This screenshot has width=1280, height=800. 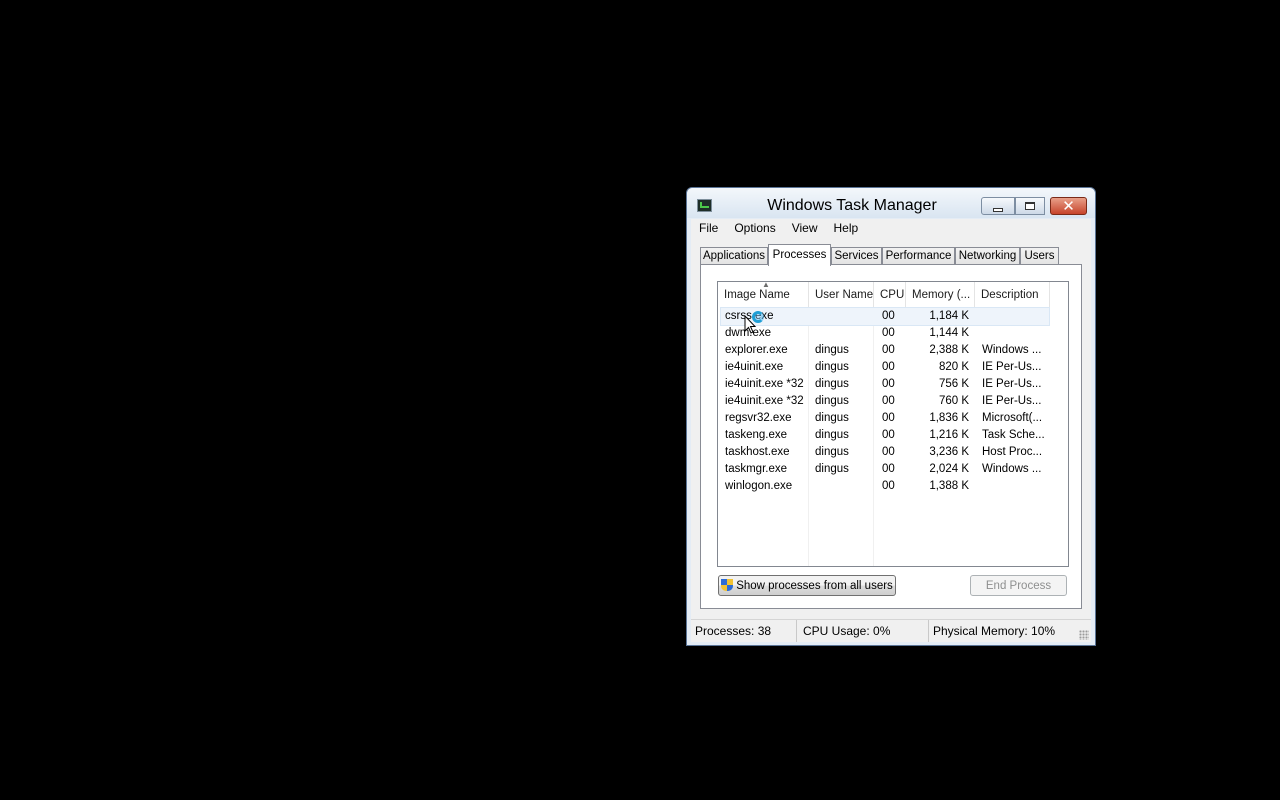 I want to click on menu-view: View, so click(x=805, y=228).